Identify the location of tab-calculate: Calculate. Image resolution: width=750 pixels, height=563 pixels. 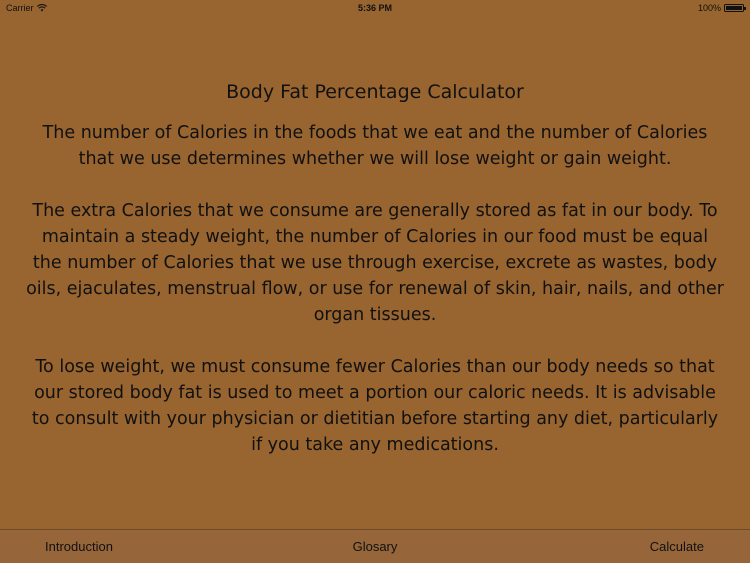
(677, 546).